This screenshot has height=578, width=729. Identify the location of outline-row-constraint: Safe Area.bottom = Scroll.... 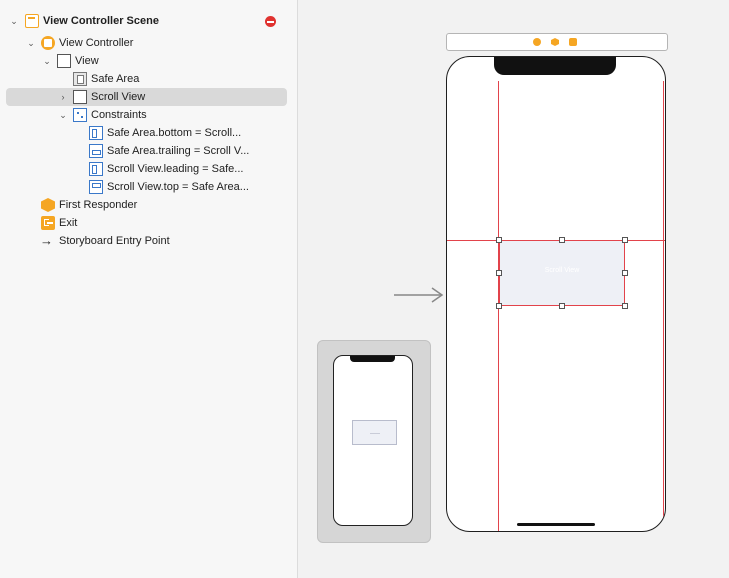
(148, 133).